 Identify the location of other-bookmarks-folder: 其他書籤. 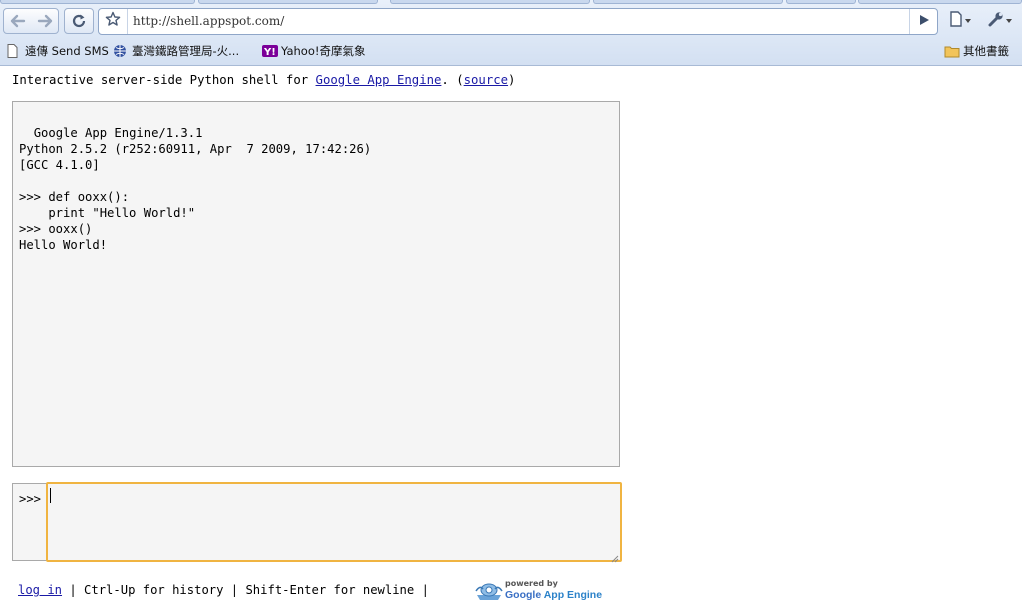
(976, 51).